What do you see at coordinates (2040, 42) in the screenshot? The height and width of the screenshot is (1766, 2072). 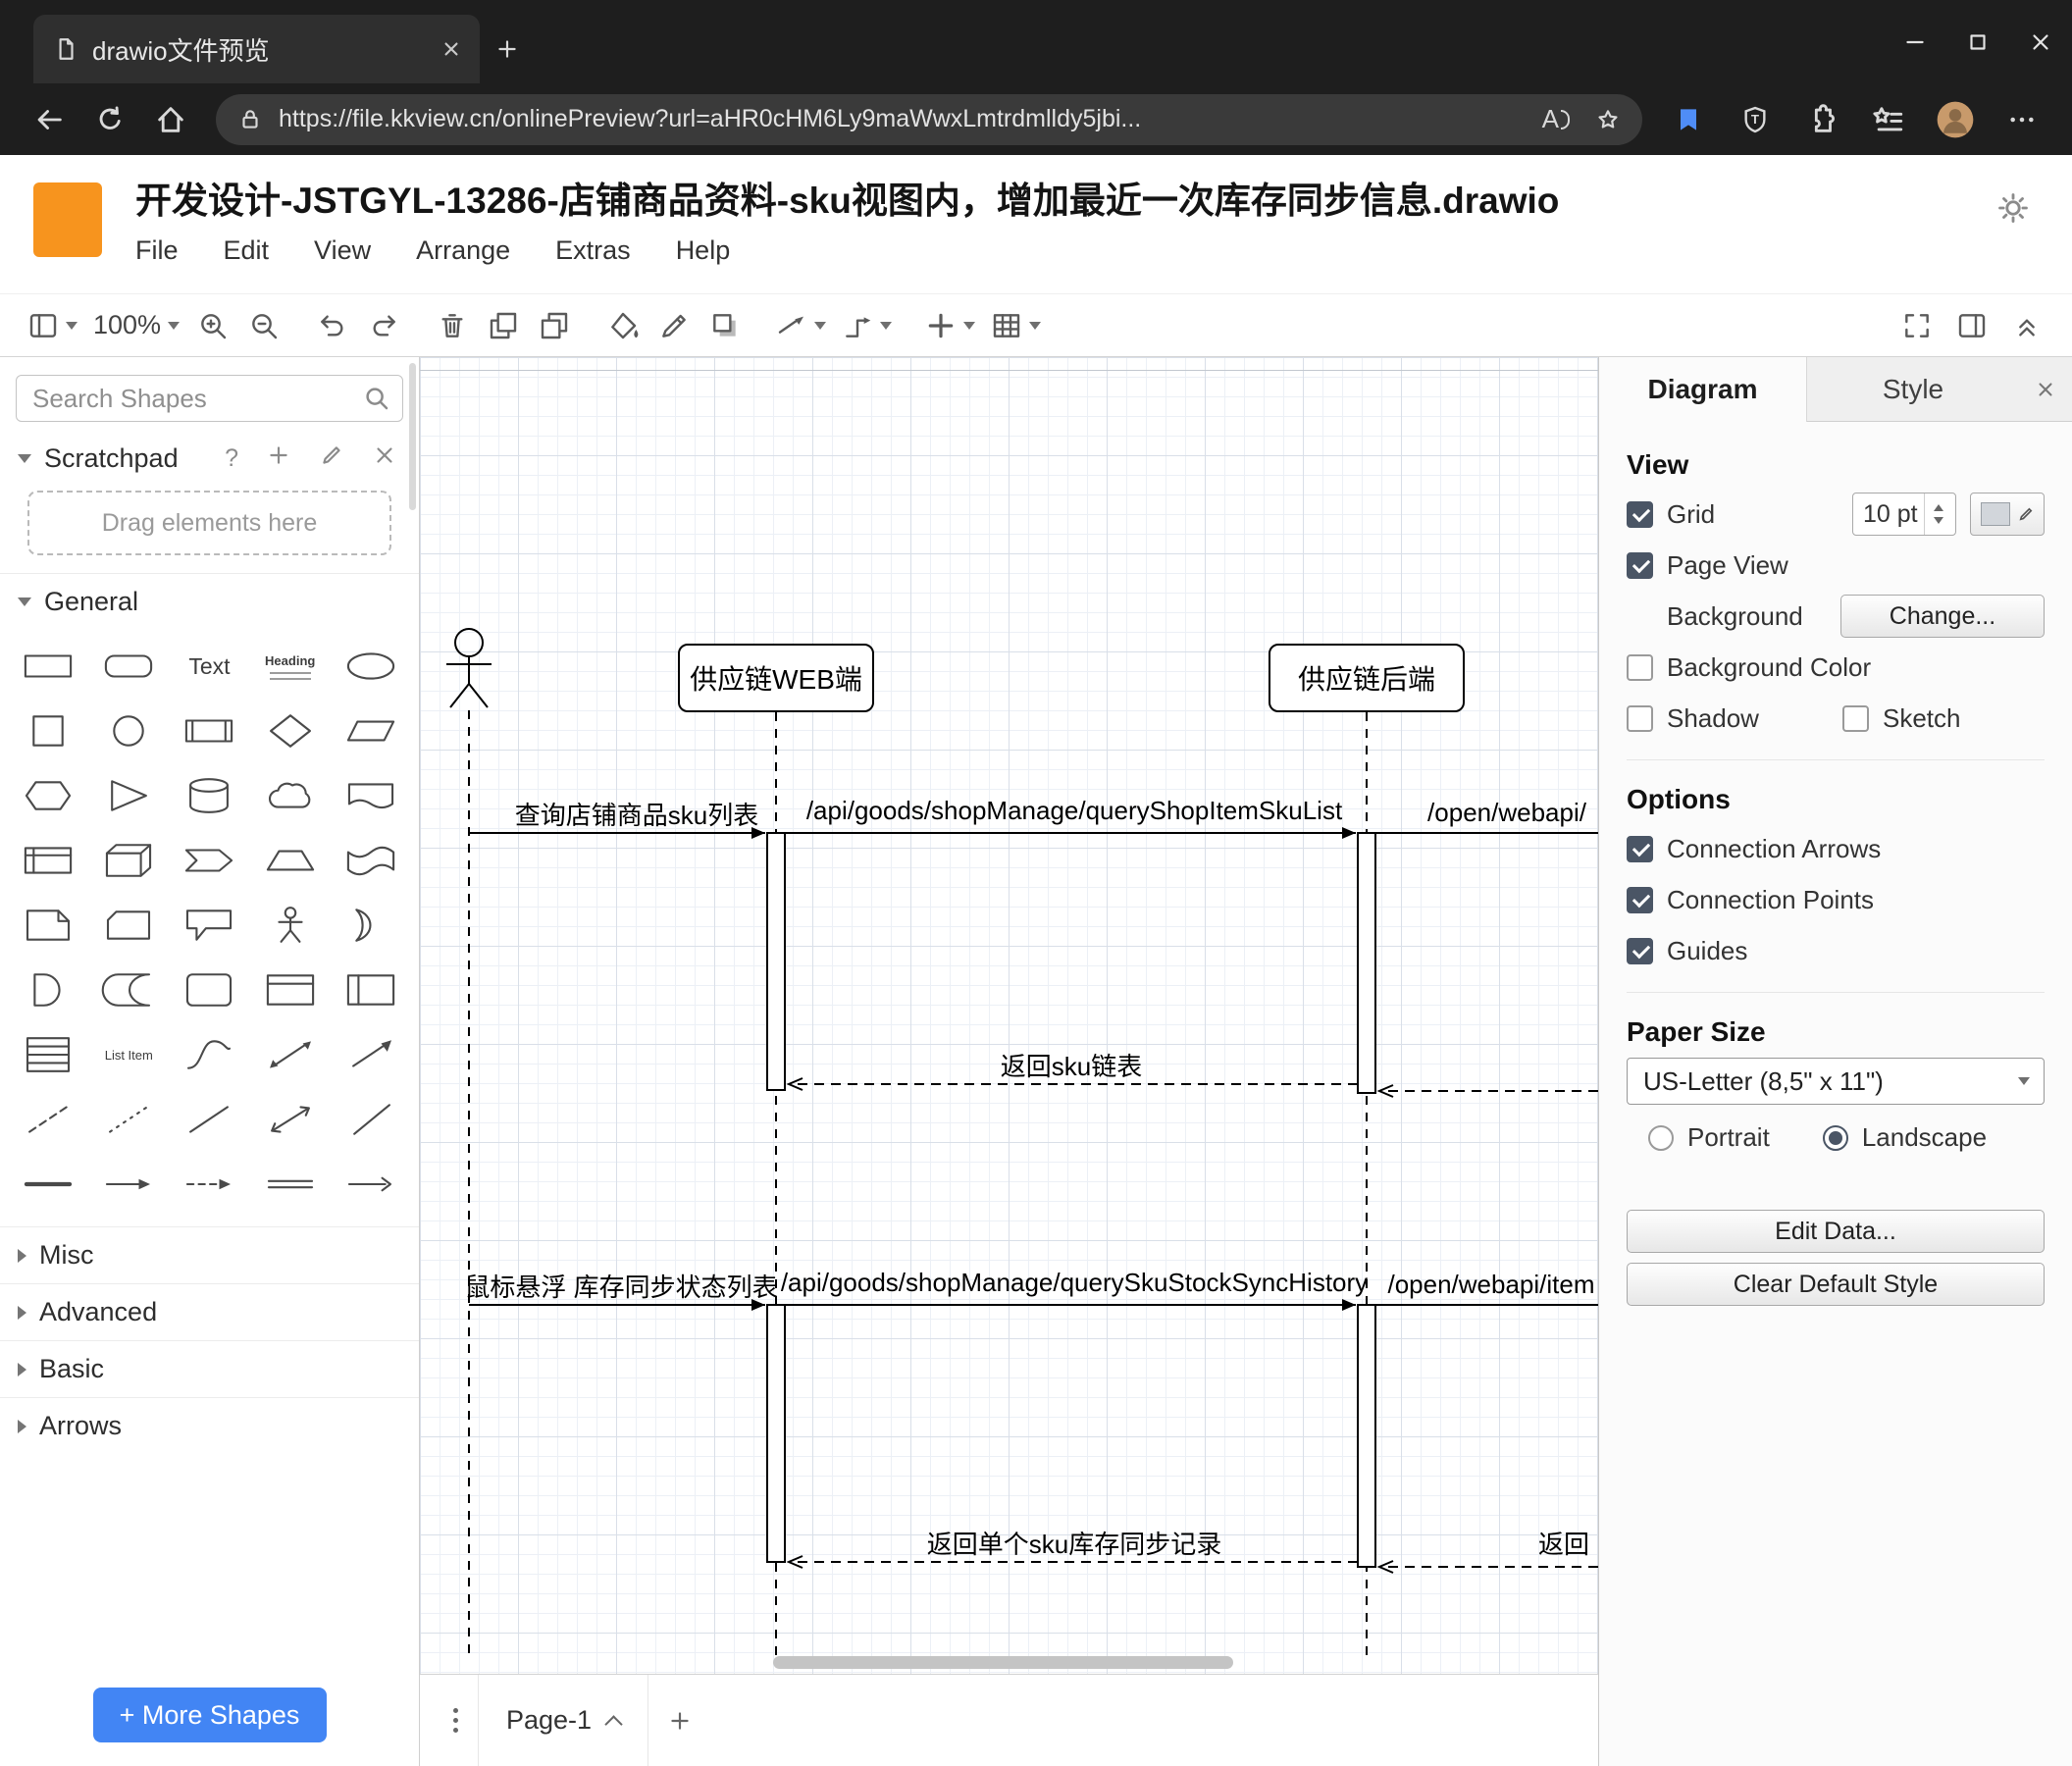 I see `close-window-button` at bounding box center [2040, 42].